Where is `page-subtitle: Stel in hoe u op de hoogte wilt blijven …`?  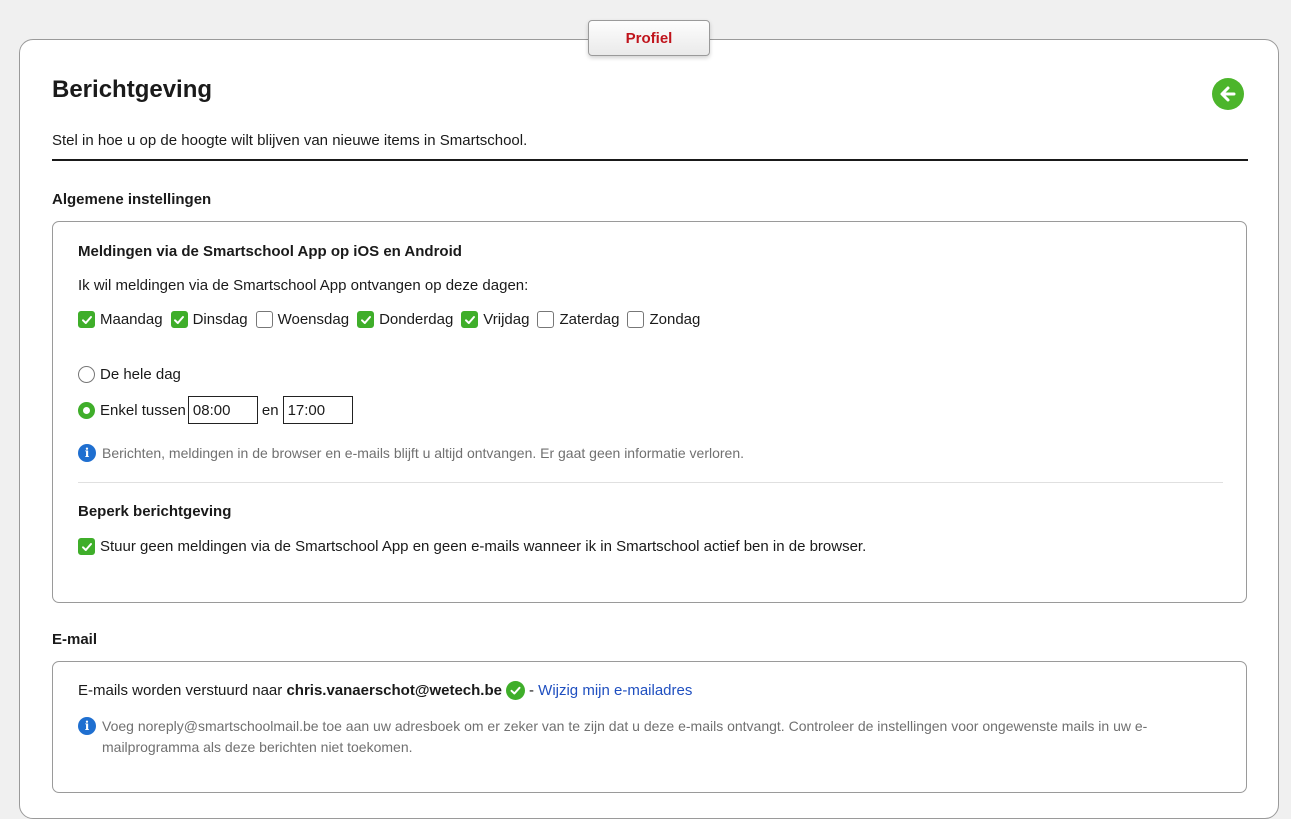
page-subtitle: Stel in hoe u op de hoogte wilt blijven … is located at coordinates (290, 140).